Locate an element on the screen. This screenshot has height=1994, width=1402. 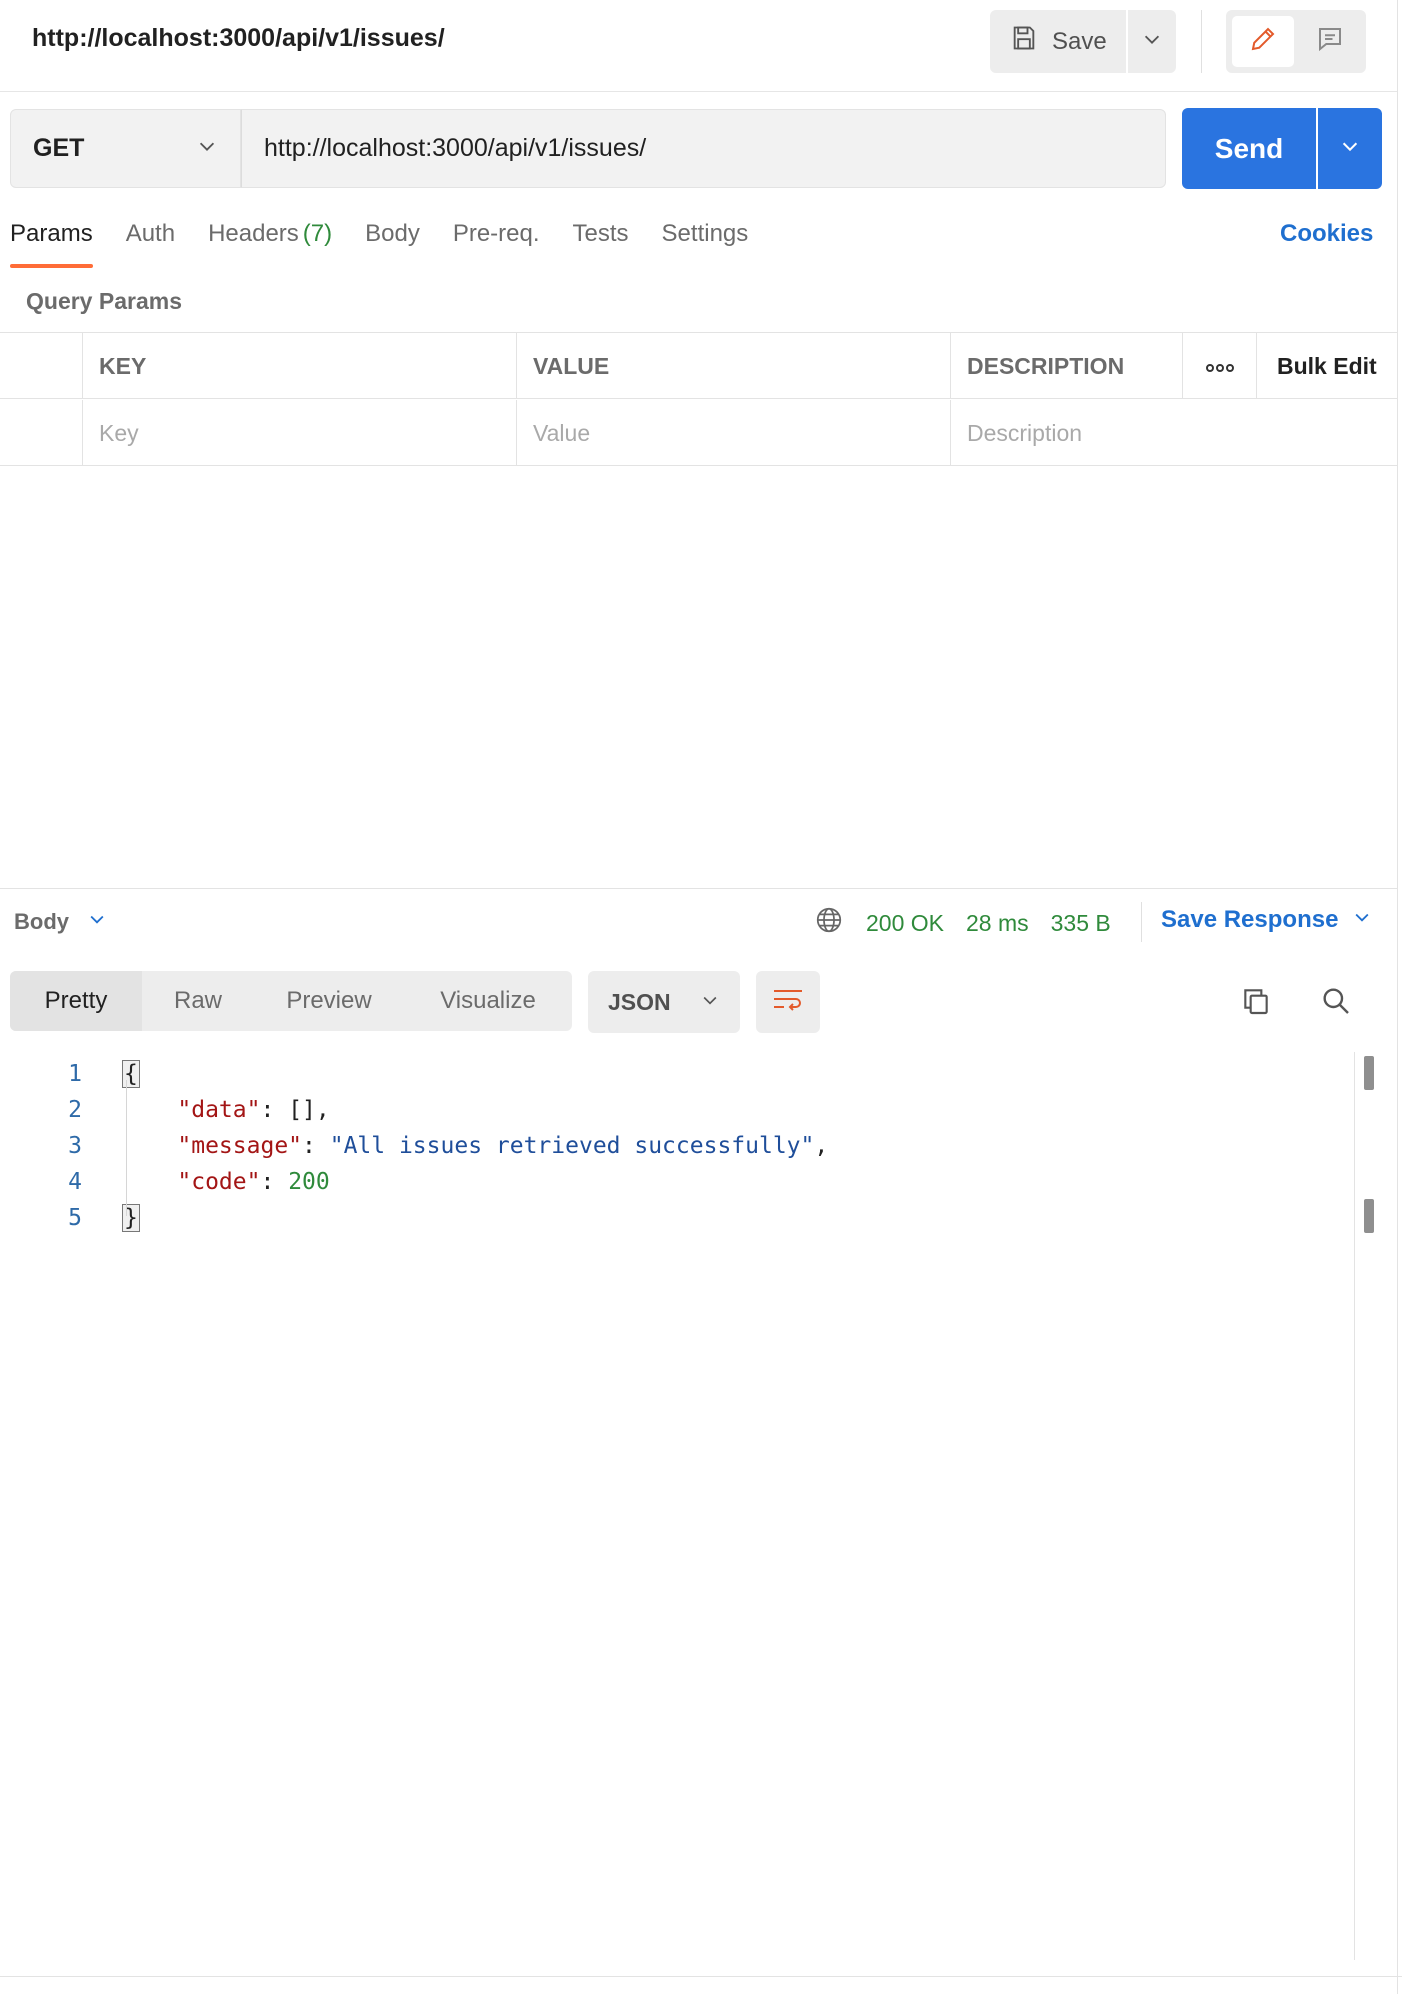
method-label: GET is located at coordinates (59, 148).